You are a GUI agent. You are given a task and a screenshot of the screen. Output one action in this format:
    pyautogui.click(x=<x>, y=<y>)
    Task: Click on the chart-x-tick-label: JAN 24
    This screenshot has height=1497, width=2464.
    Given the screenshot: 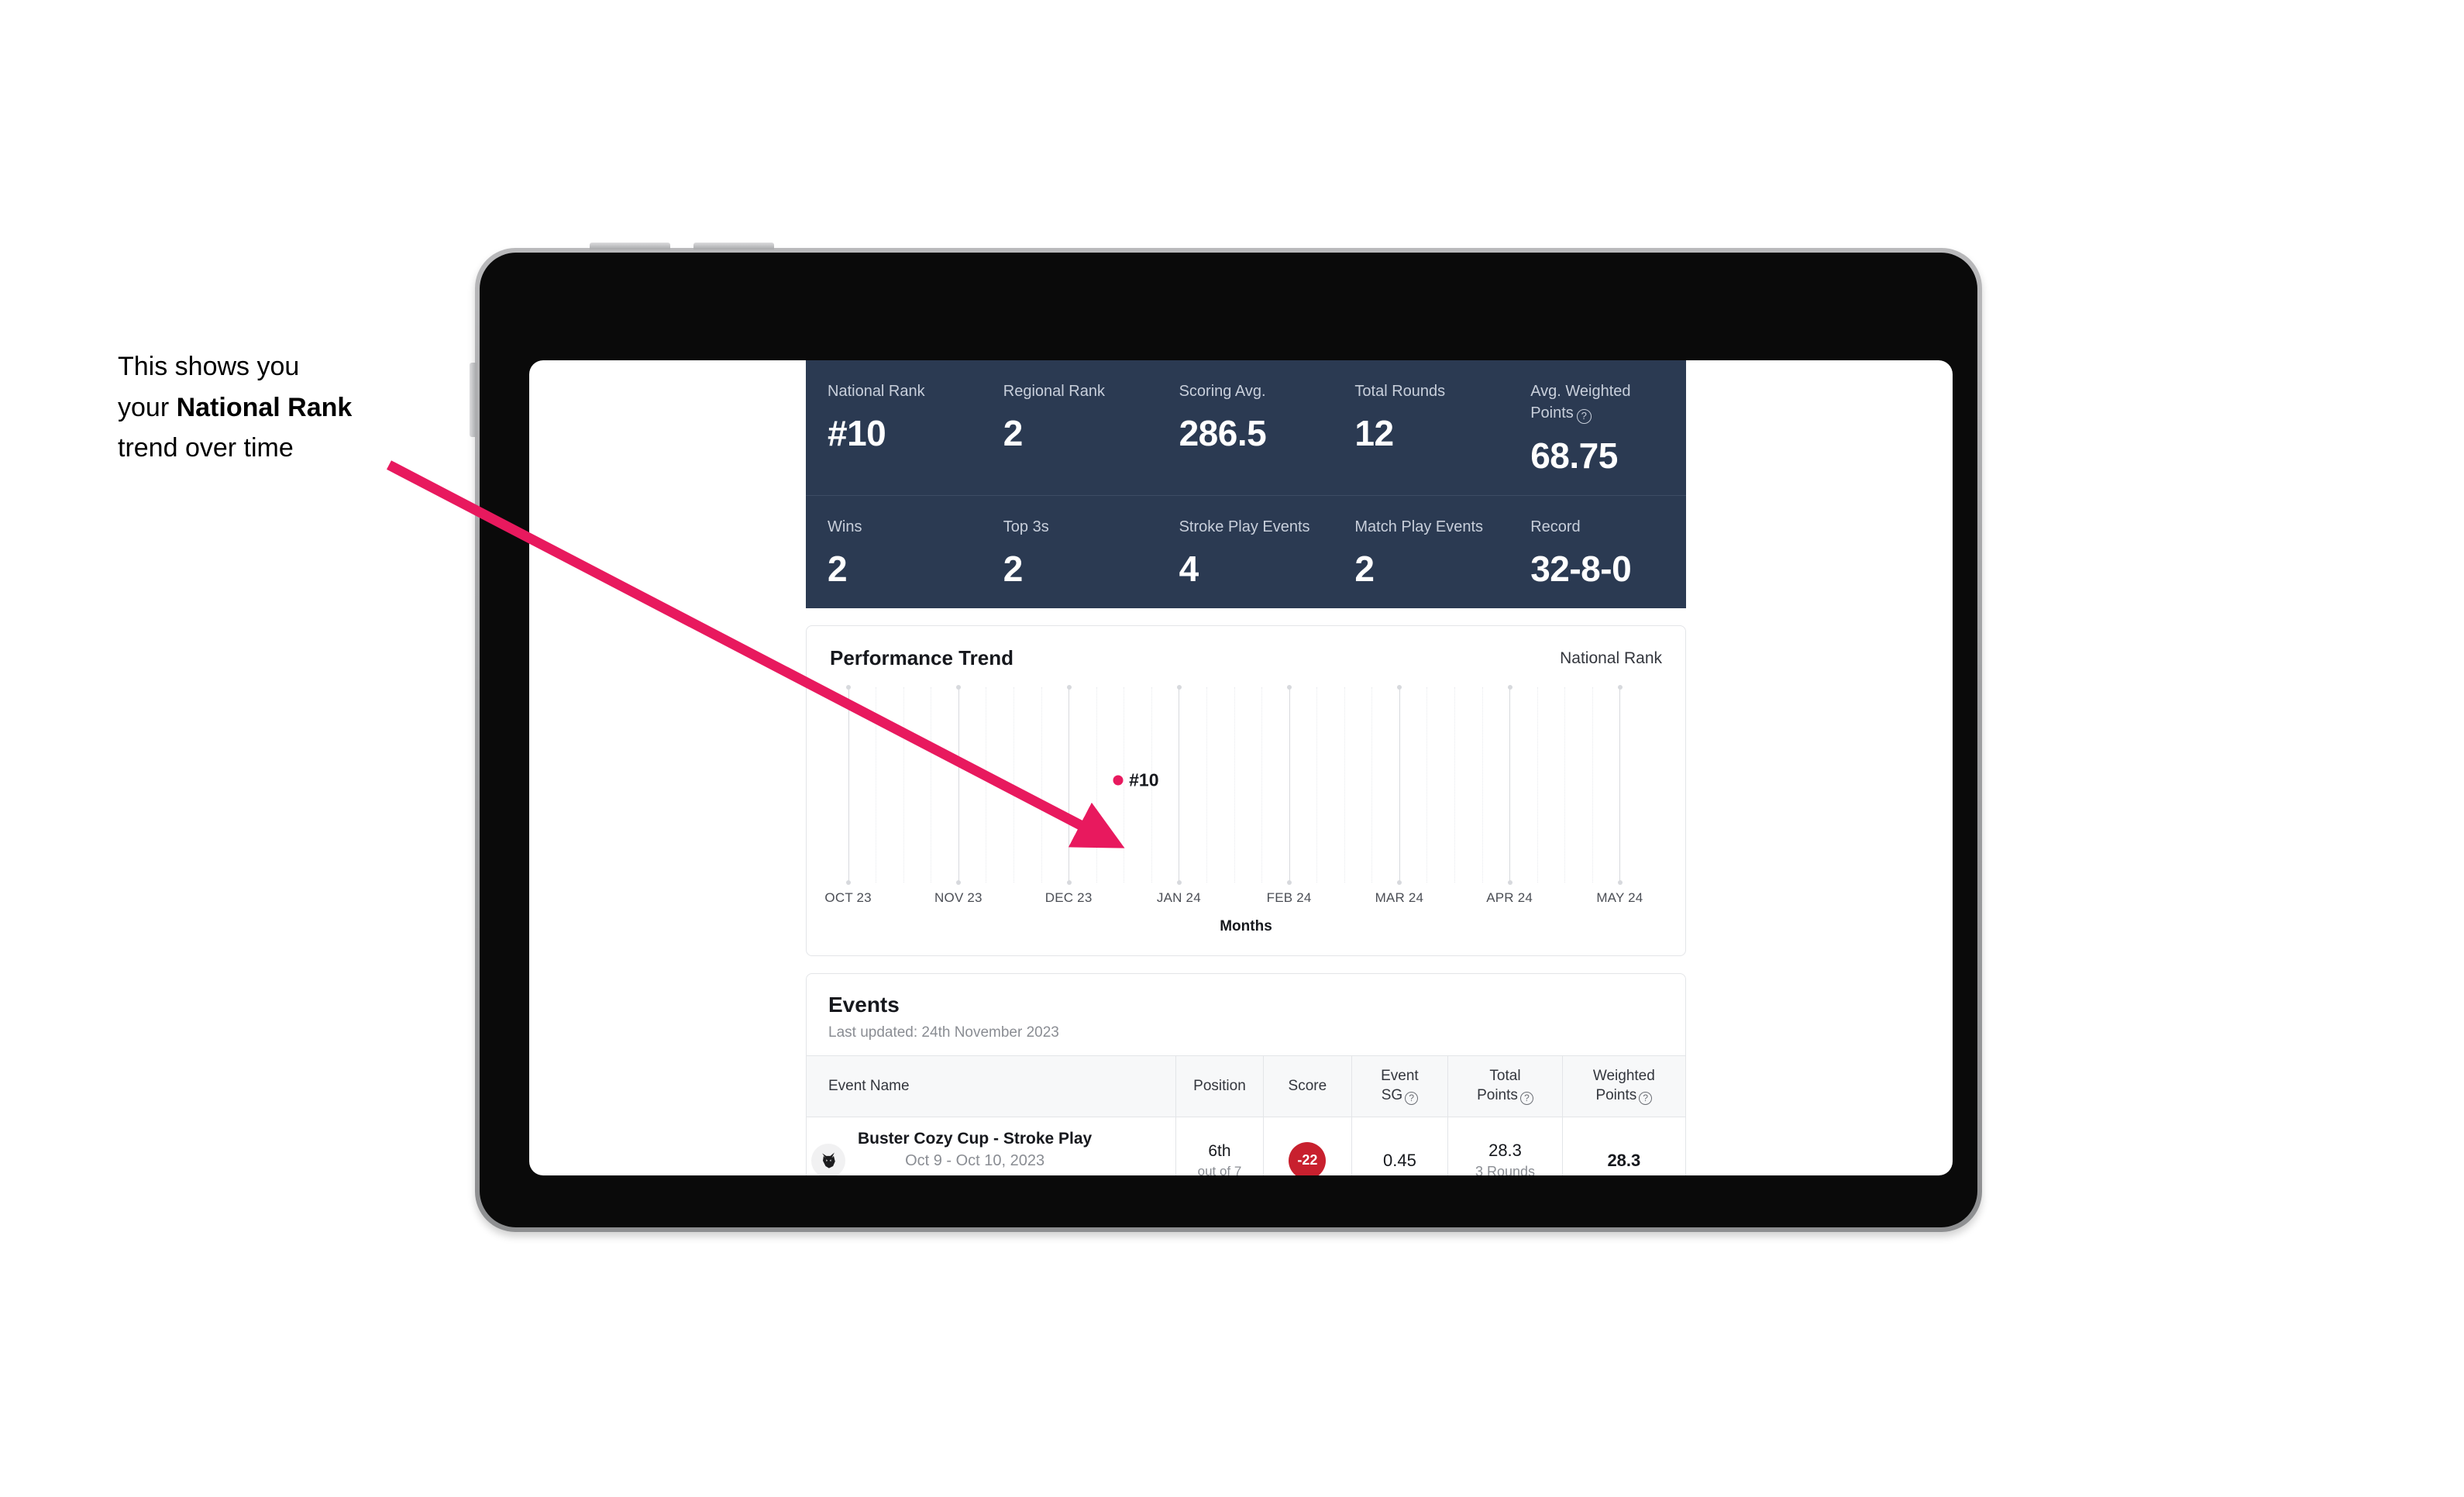 What is the action you would take?
    pyautogui.click(x=1178, y=898)
    